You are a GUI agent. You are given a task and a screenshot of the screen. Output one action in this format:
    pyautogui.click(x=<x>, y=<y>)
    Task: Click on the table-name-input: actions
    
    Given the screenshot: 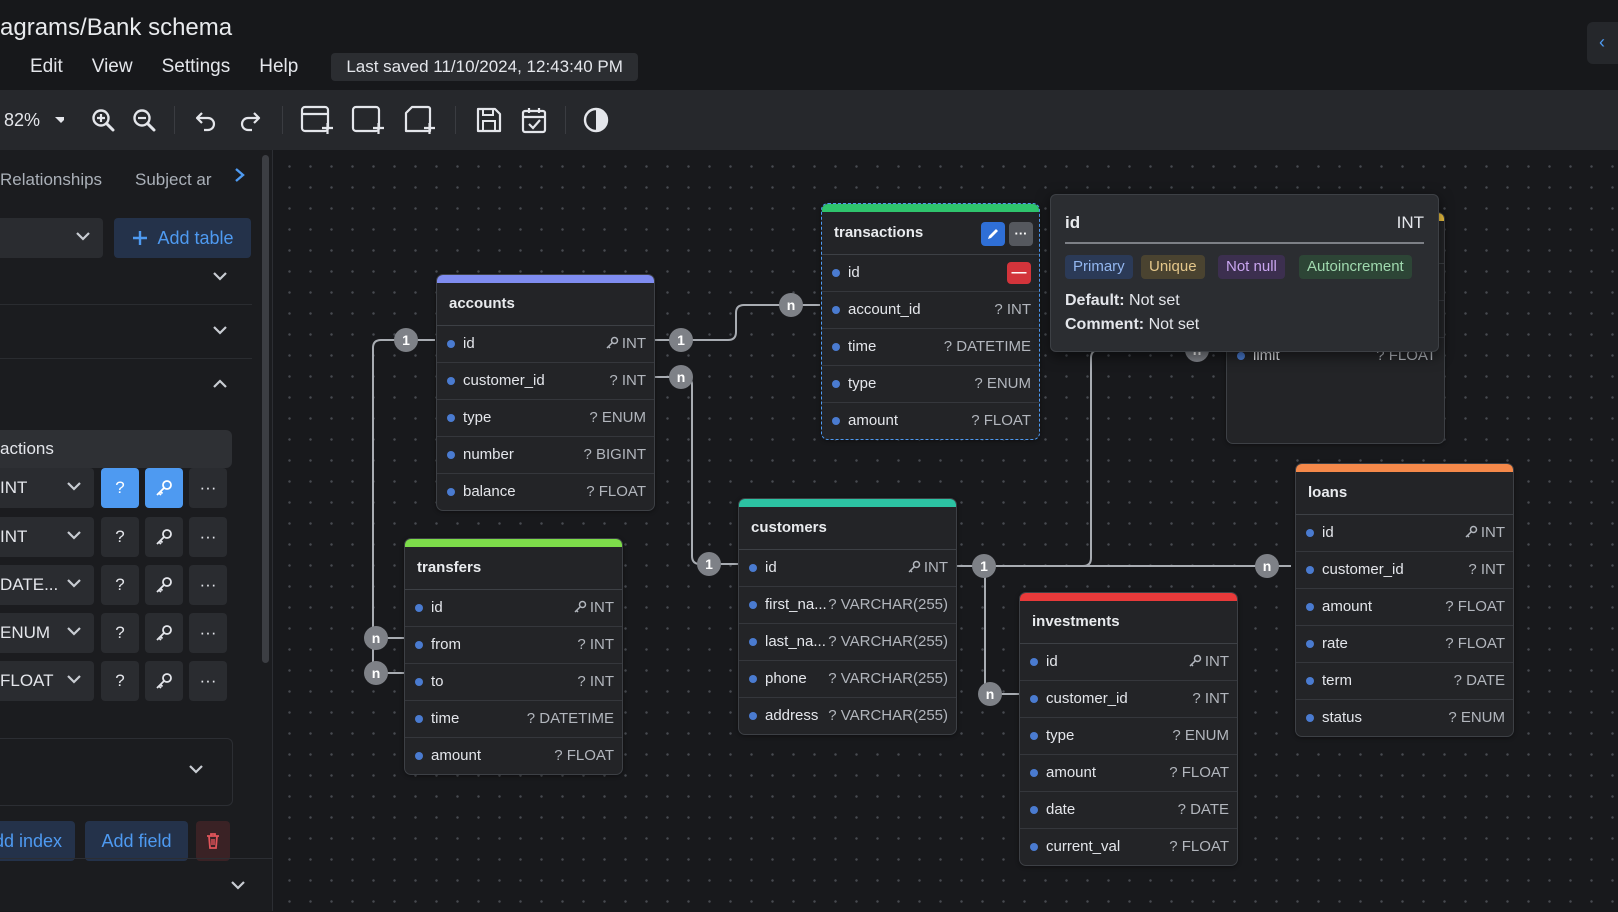 What is the action you would take?
    pyautogui.click(x=116, y=449)
    